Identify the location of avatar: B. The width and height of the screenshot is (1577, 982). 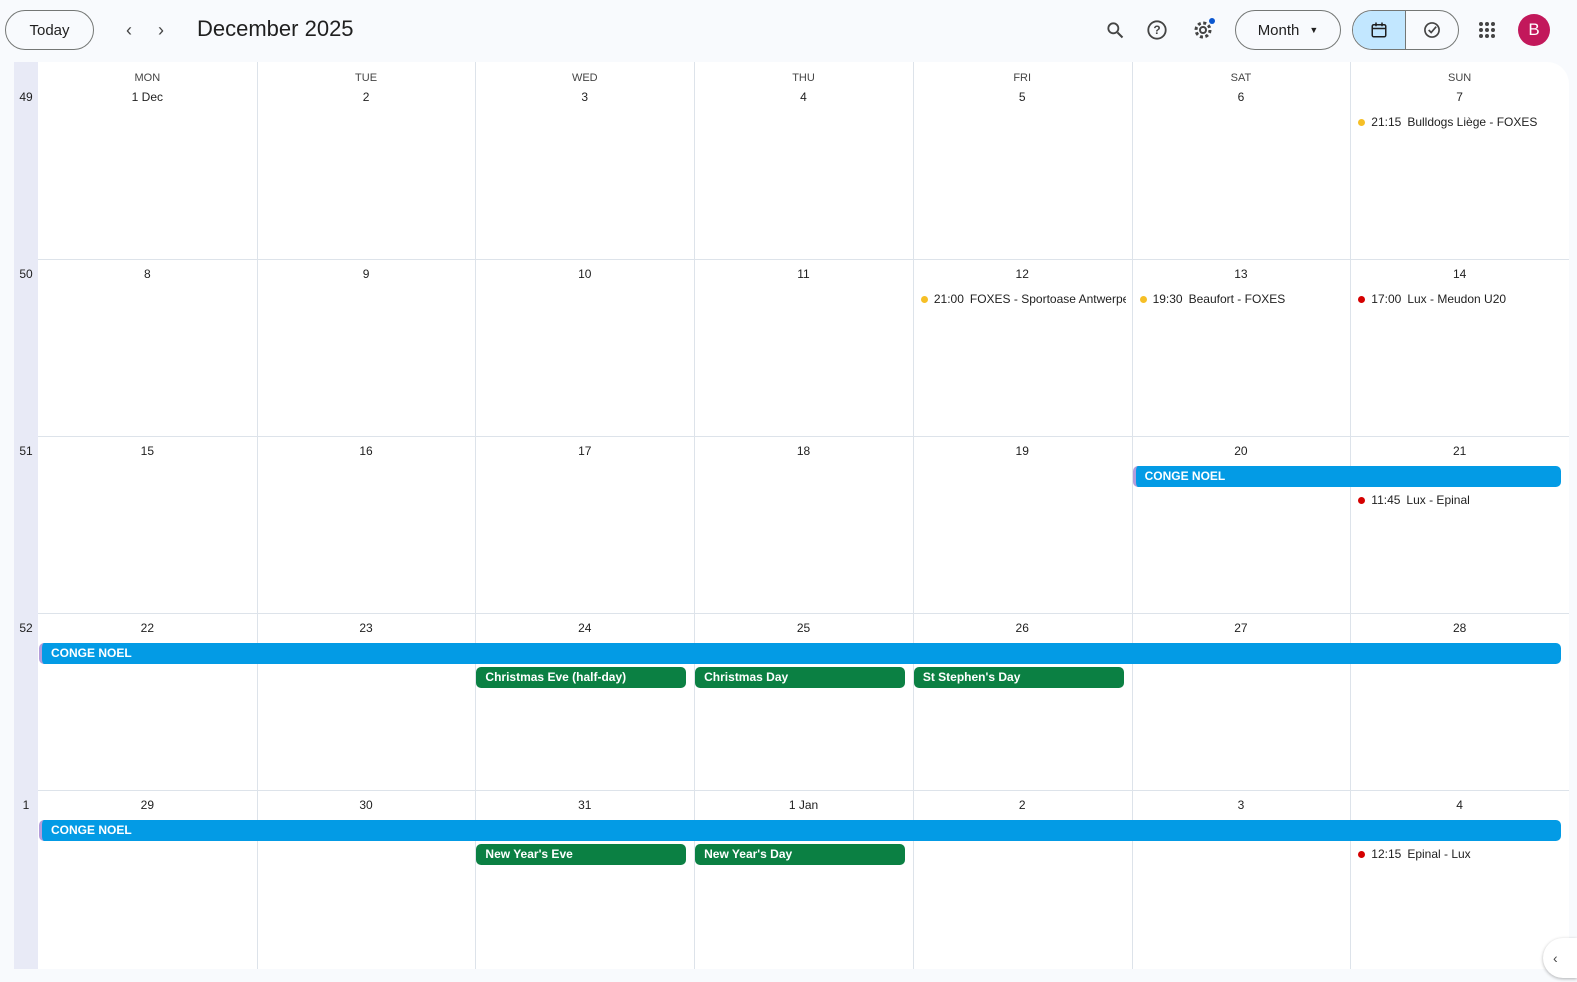
(1534, 30).